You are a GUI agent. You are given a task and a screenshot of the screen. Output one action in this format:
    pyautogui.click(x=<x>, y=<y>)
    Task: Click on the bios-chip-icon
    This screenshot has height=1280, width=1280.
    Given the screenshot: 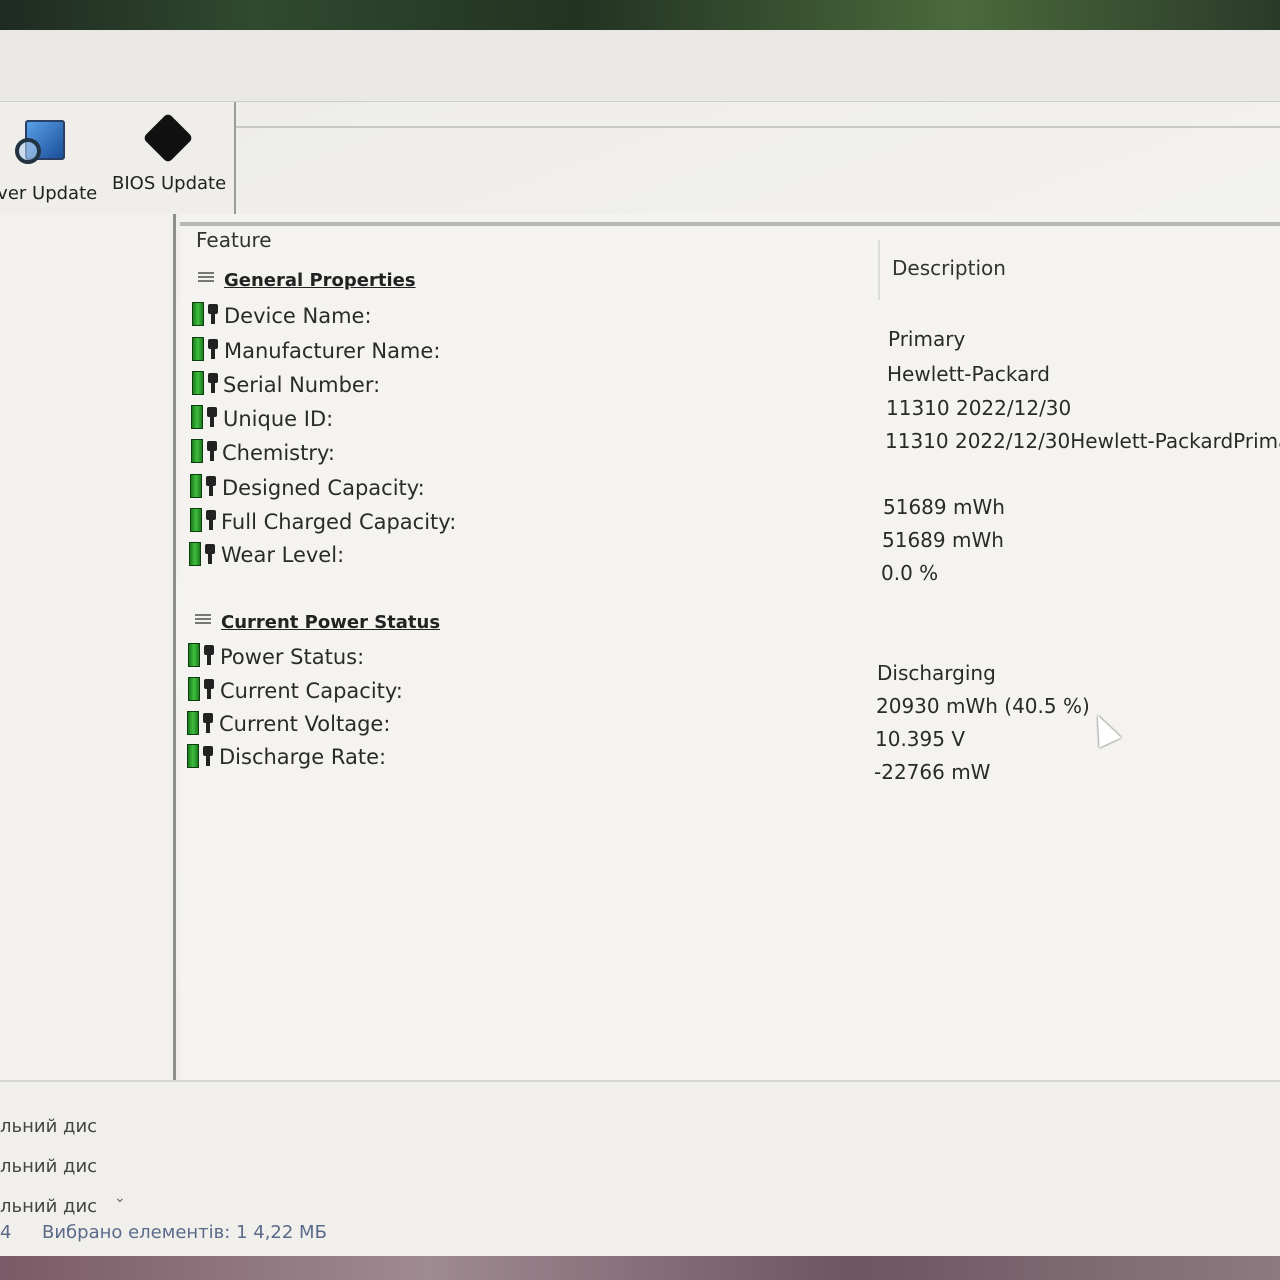 What is the action you would take?
    pyautogui.click(x=168, y=138)
    